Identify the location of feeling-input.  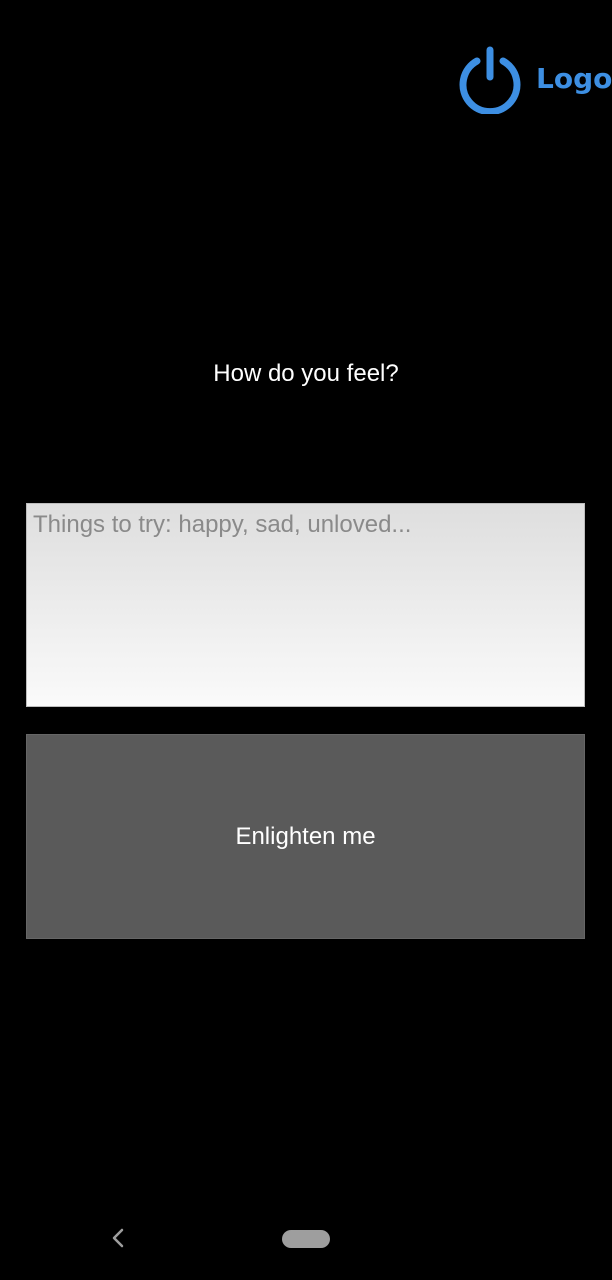
(305, 605).